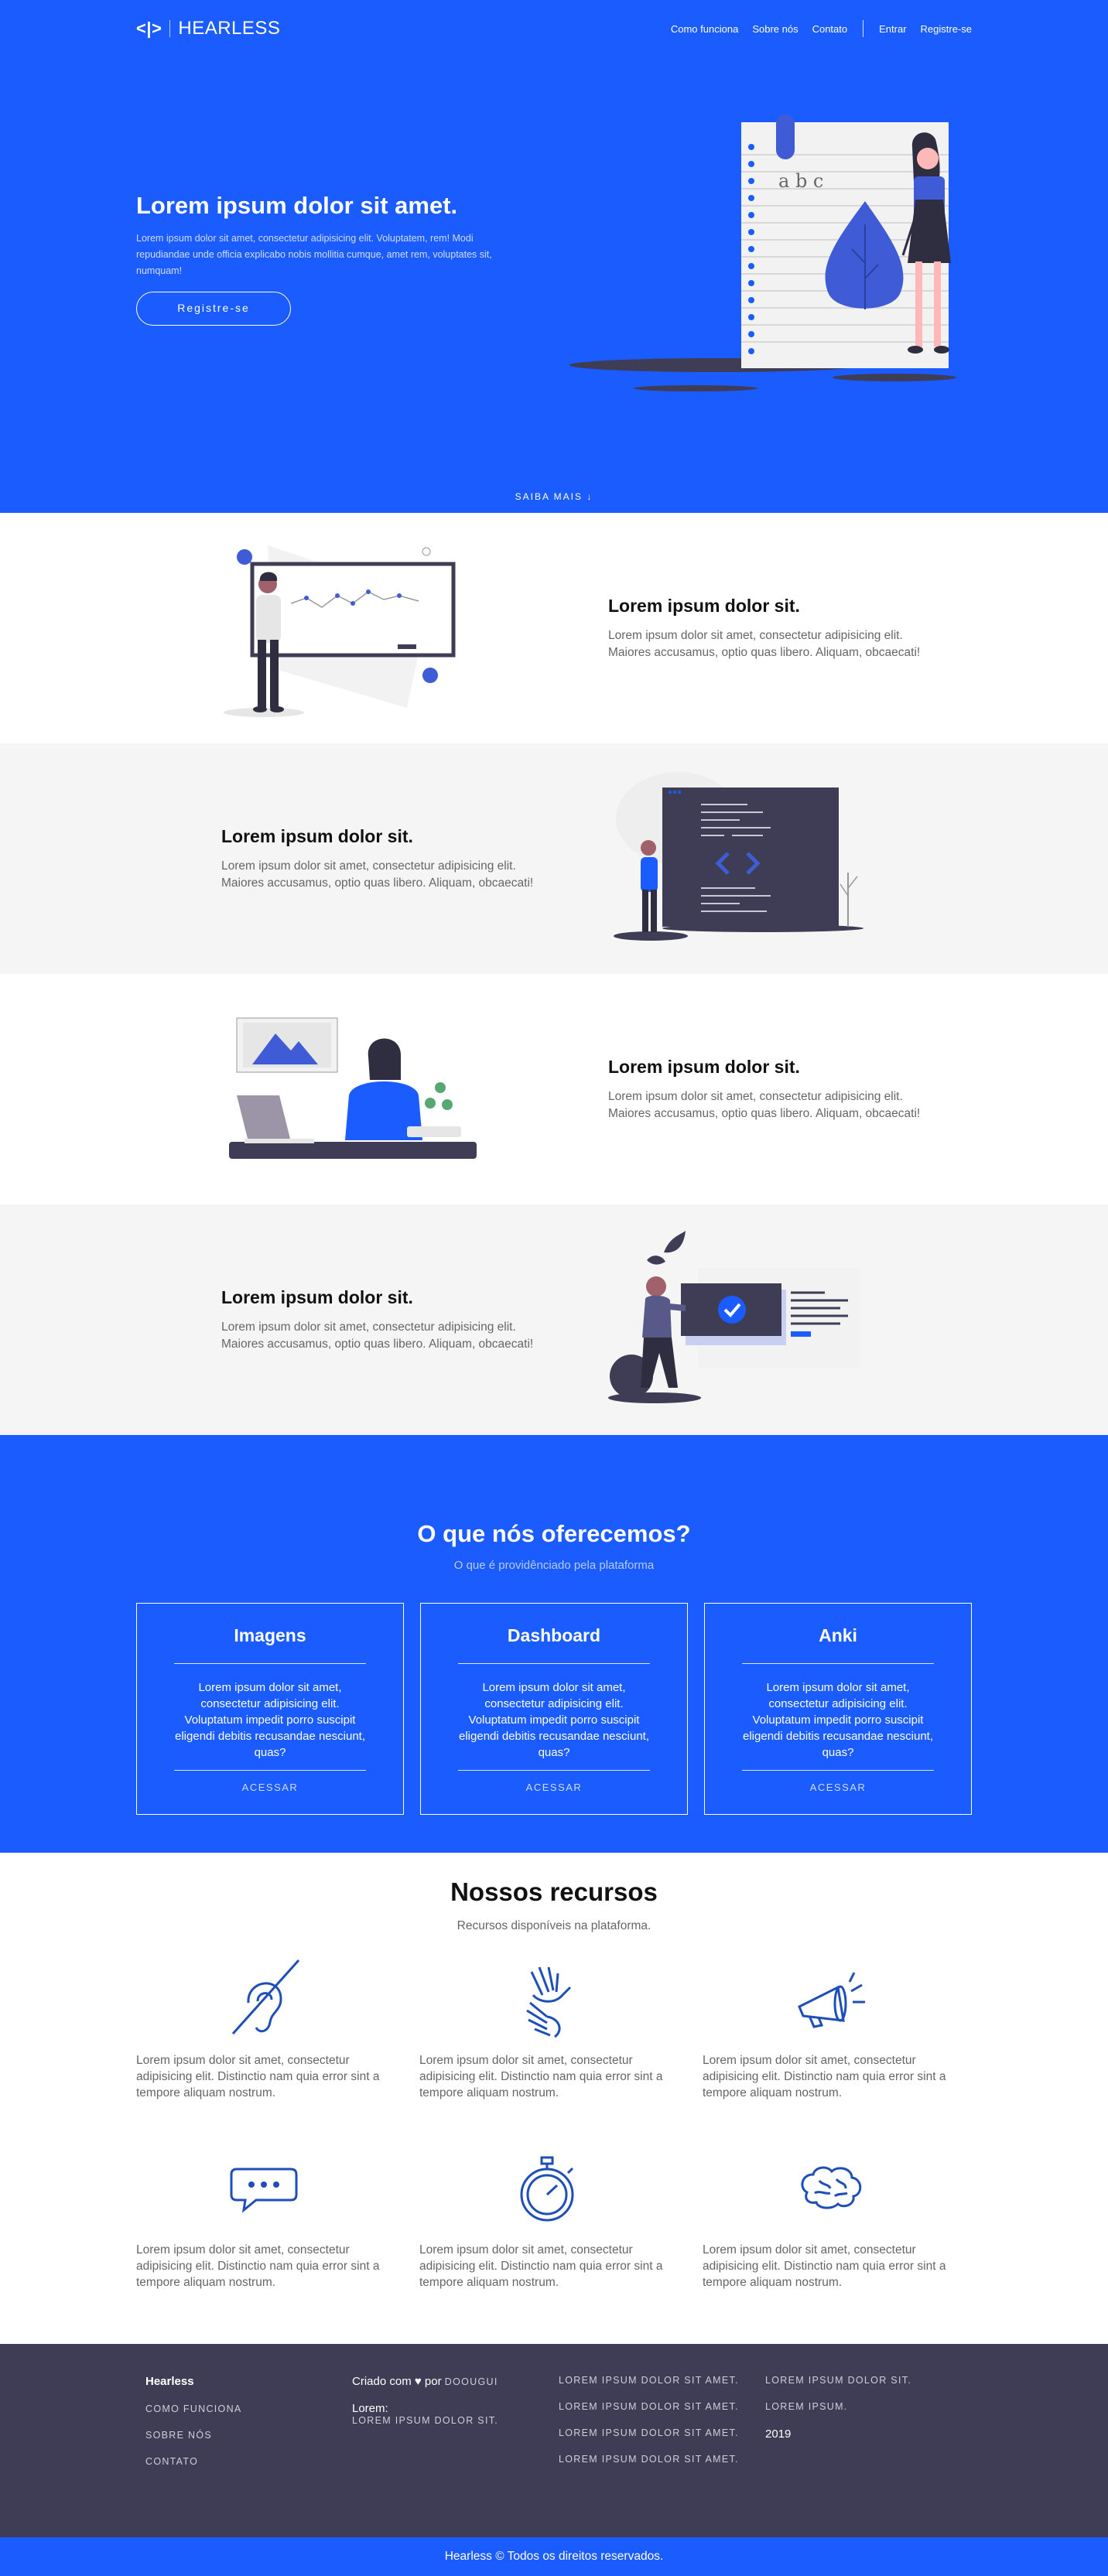  I want to click on sign-language-hands-icon, so click(549, 2002).